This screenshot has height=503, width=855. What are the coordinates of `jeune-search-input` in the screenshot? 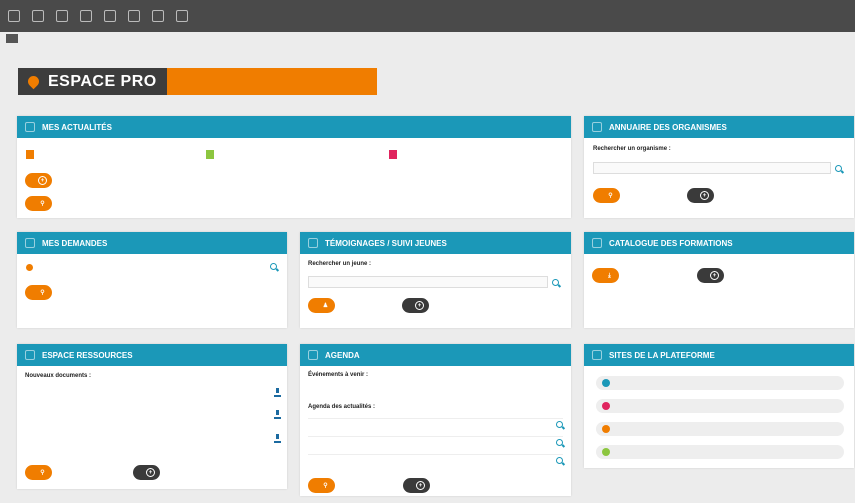 It's located at (428, 282).